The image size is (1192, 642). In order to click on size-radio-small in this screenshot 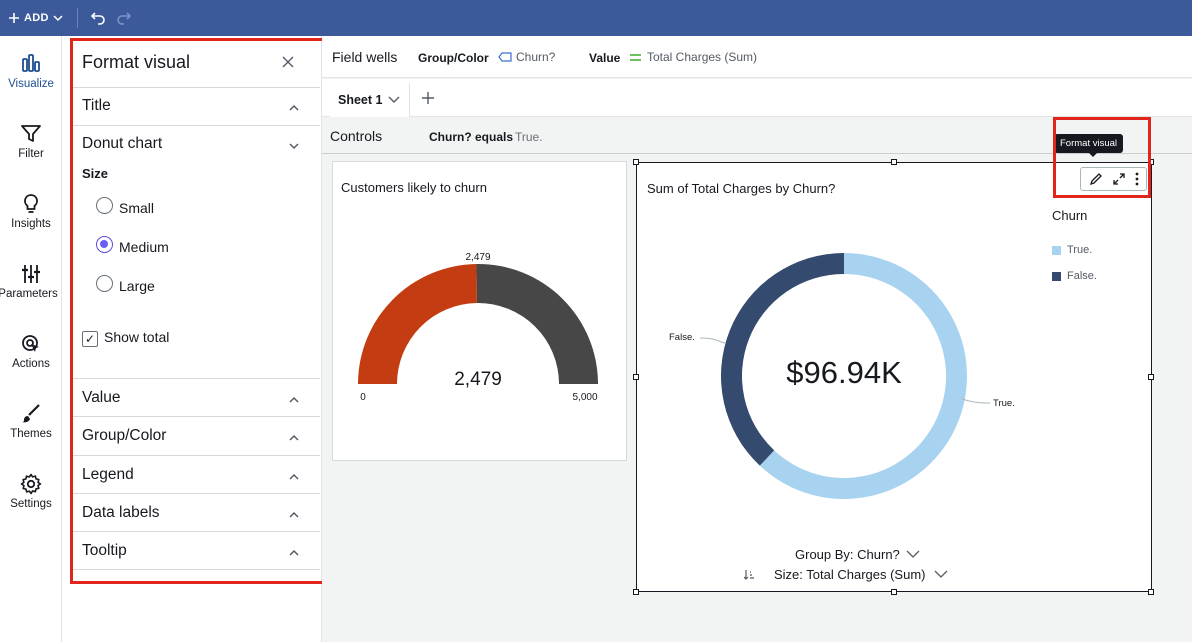, I will do `click(104, 205)`.